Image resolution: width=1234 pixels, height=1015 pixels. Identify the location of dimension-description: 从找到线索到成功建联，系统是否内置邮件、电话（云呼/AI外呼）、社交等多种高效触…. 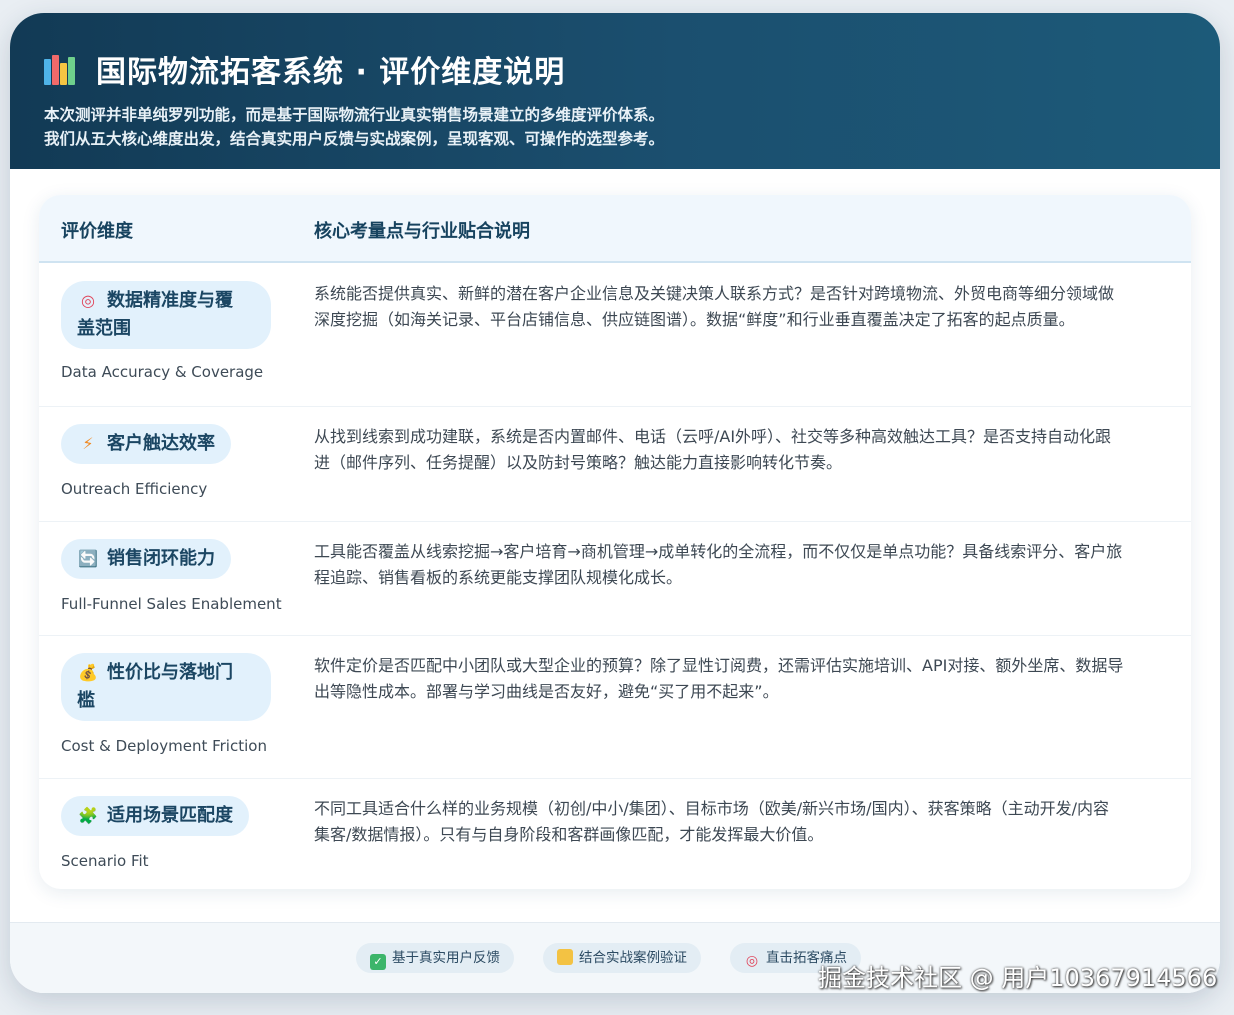
(744, 450).